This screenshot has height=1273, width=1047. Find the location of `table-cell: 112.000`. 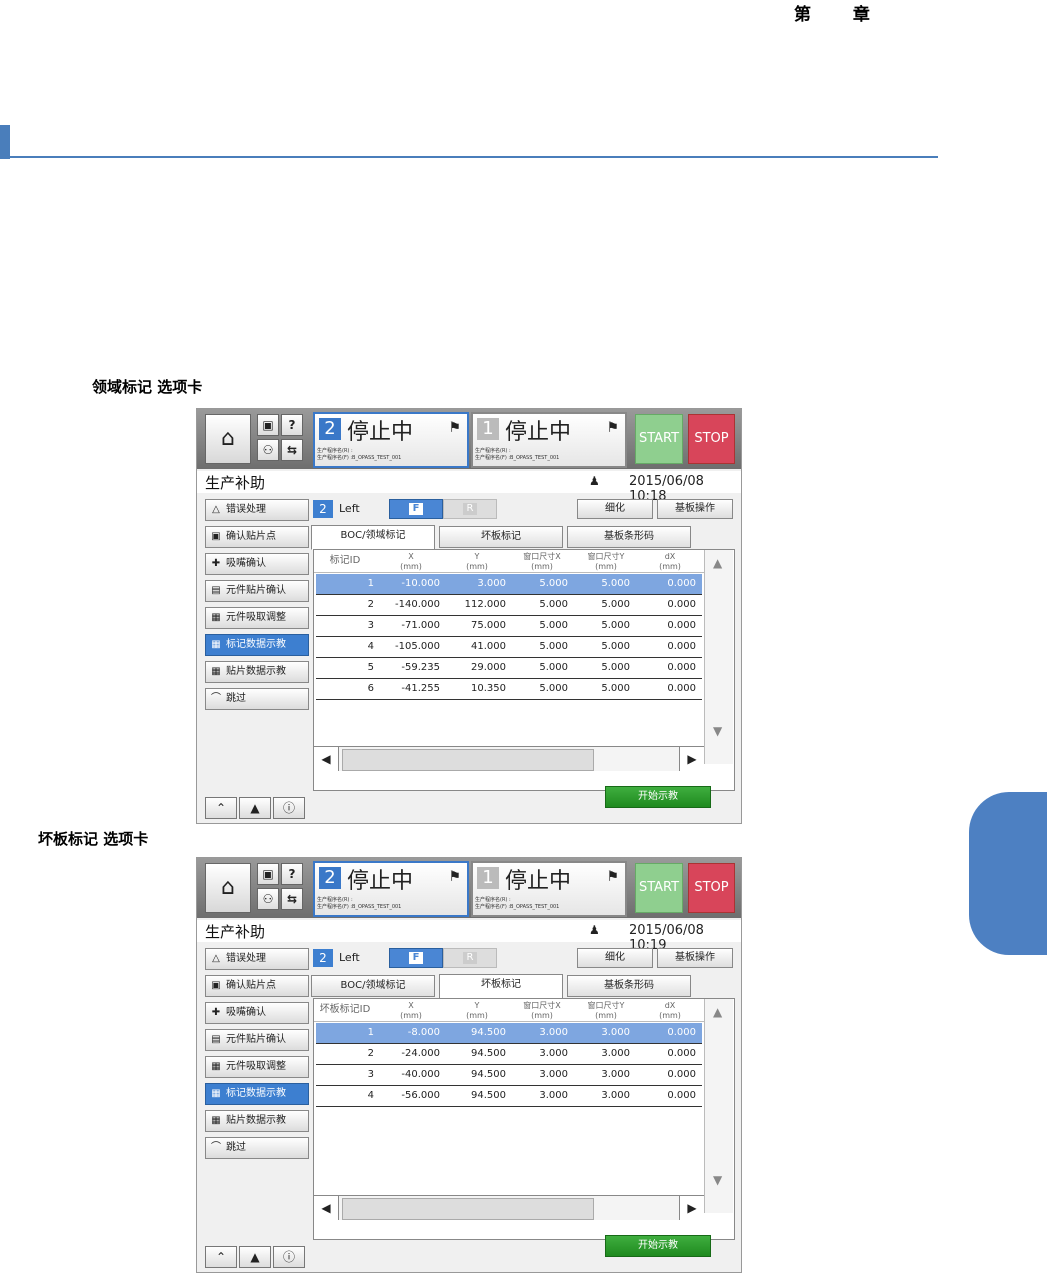

table-cell: 112.000 is located at coordinates (485, 604).